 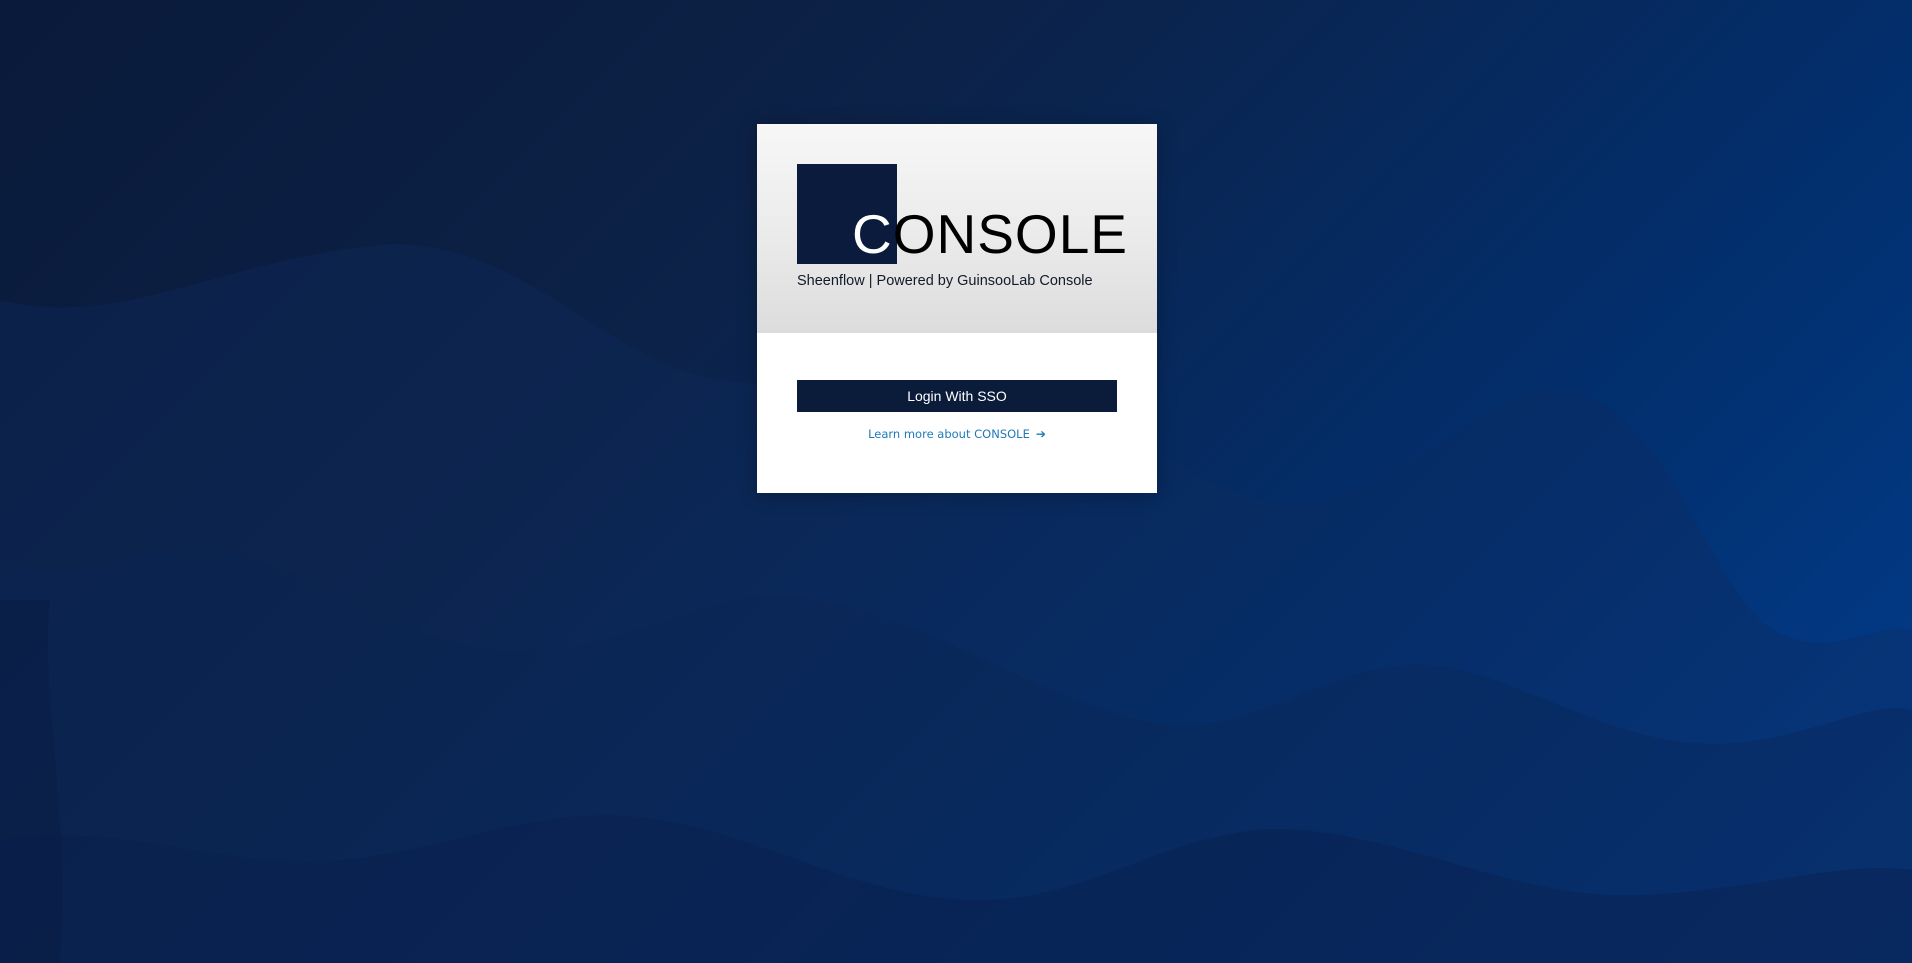 What do you see at coordinates (957, 413) in the screenshot?
I see `card-body: Login With SSO Learn more about CONSOLE ➔` at bounding box center [957, 413].